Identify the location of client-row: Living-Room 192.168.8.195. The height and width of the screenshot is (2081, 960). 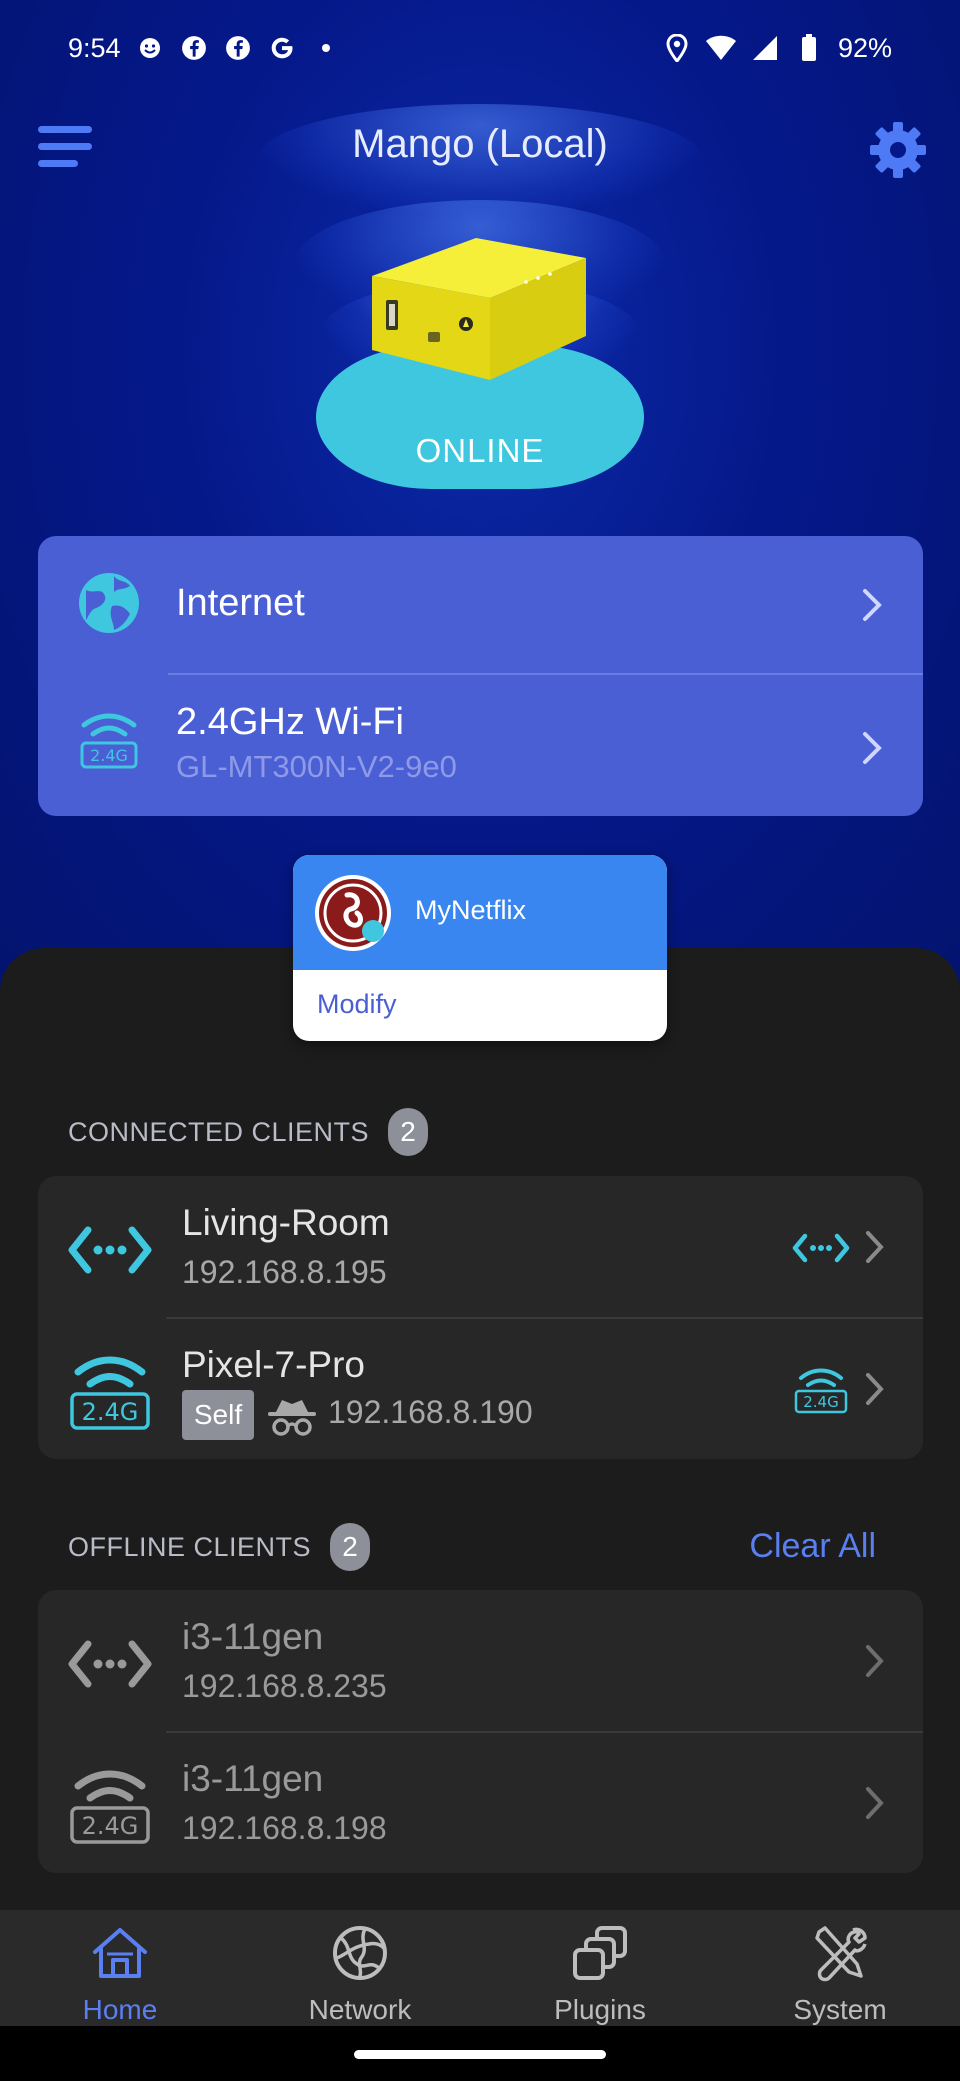
(480, 1246).